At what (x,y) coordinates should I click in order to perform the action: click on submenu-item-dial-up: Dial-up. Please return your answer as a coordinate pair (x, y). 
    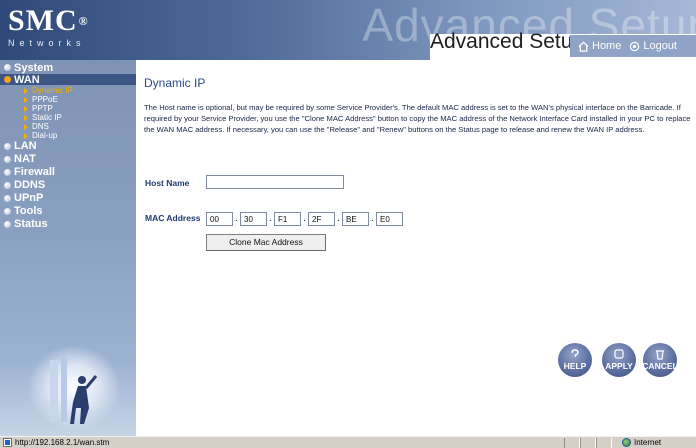
    Looking at the image, I should click on (68, 135).